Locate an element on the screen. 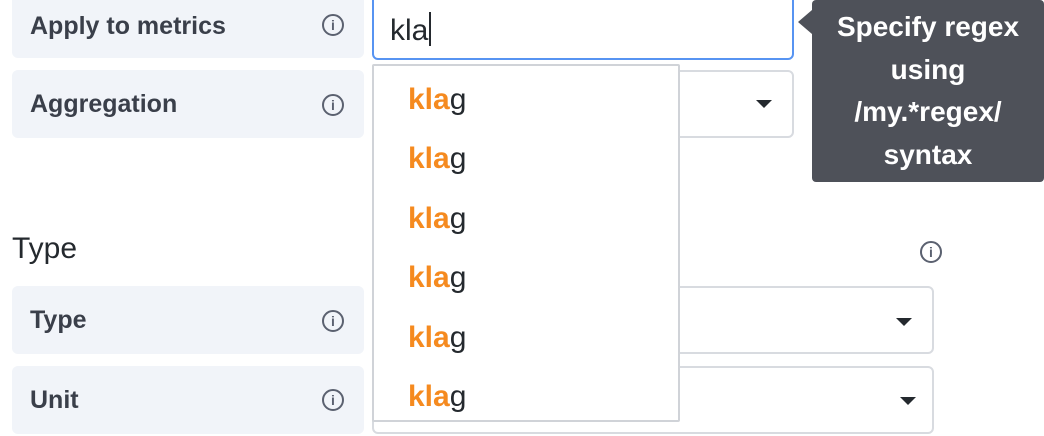 The height and width of the screenshot is (436, 1044). type-label: Type is located at coordinates (188, 320).